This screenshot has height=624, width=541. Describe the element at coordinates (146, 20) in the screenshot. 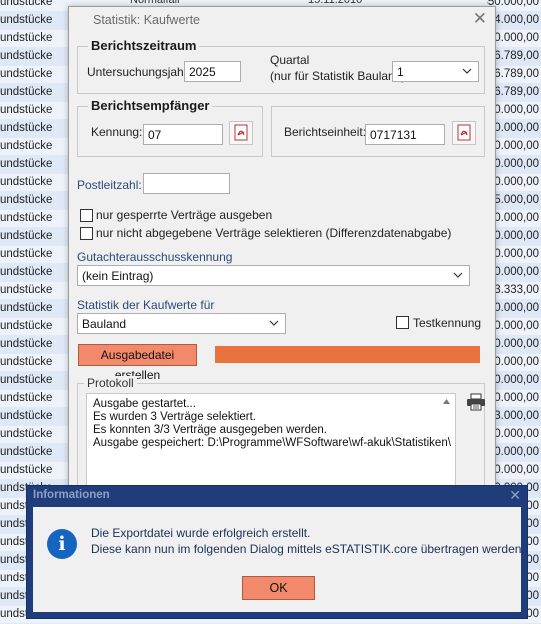

I see `dialog-title: Statistik: Kaufwerte` at that location.